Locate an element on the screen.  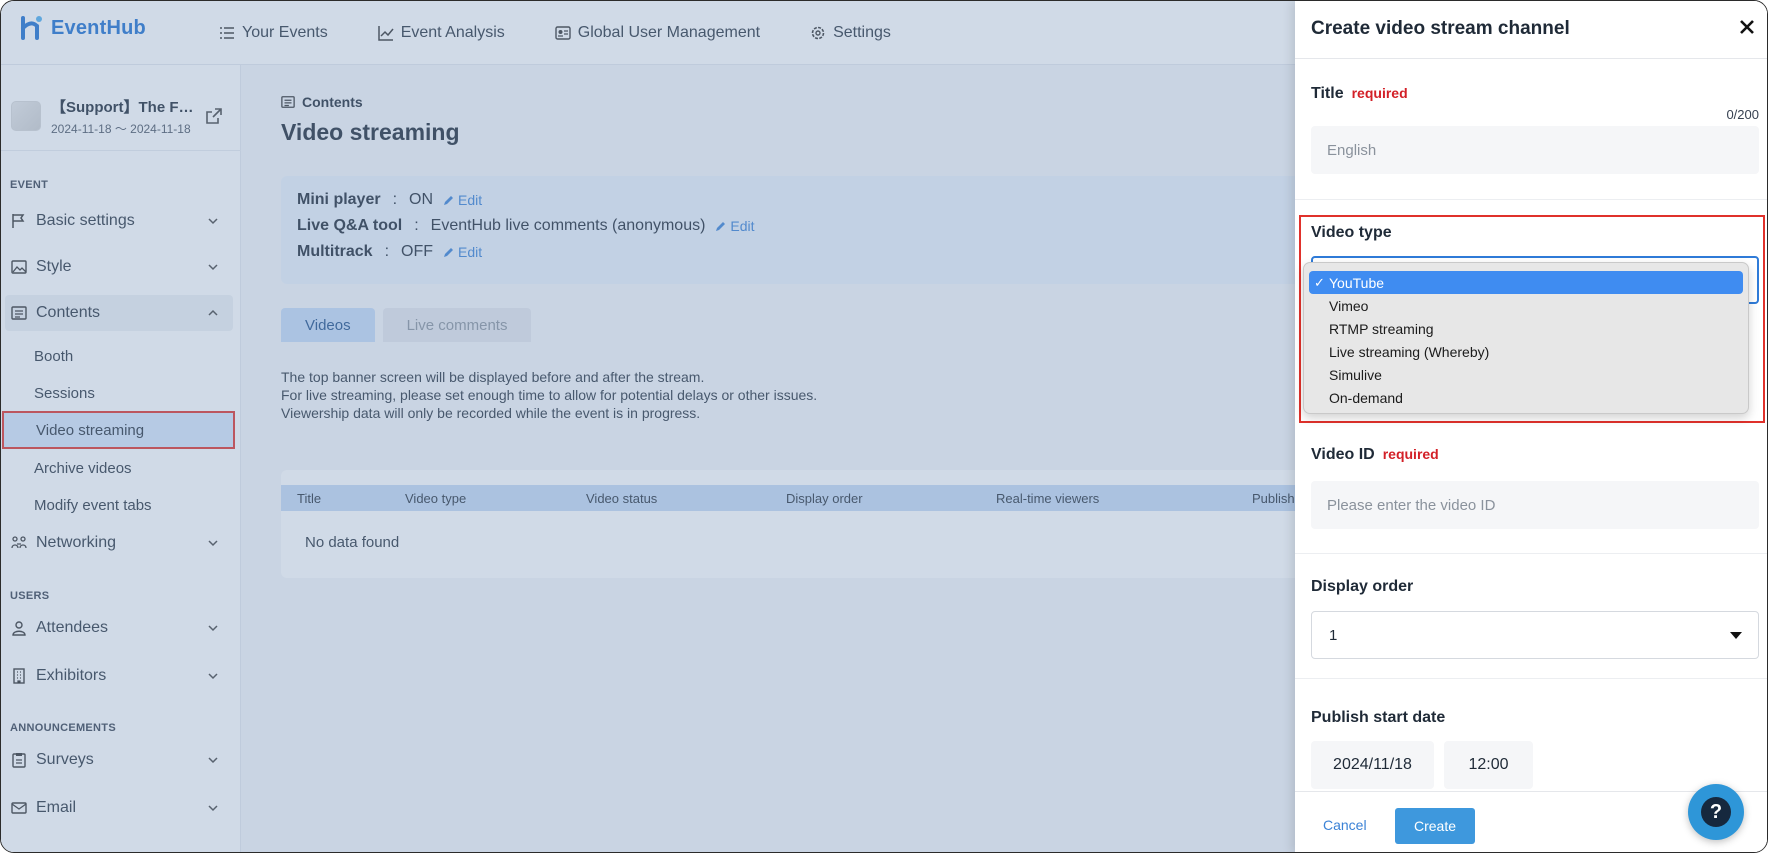
setting-value: EventHub live comments (anonymous) is located at coordinates (568, 225).